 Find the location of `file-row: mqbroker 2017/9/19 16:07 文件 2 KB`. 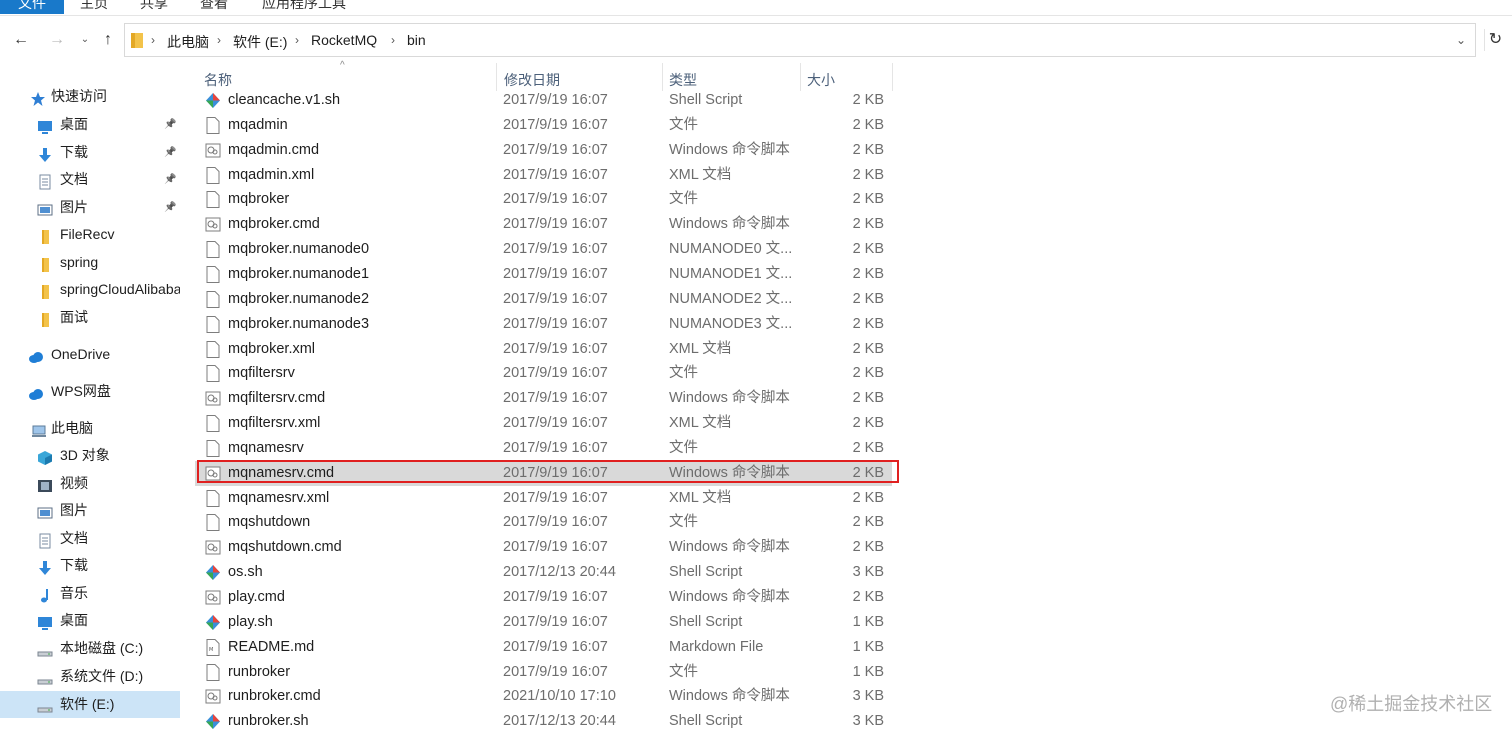

file-row: mqbroker 2017/9/19 16:07 文件 2 KB is located at coordinates (543, 199).